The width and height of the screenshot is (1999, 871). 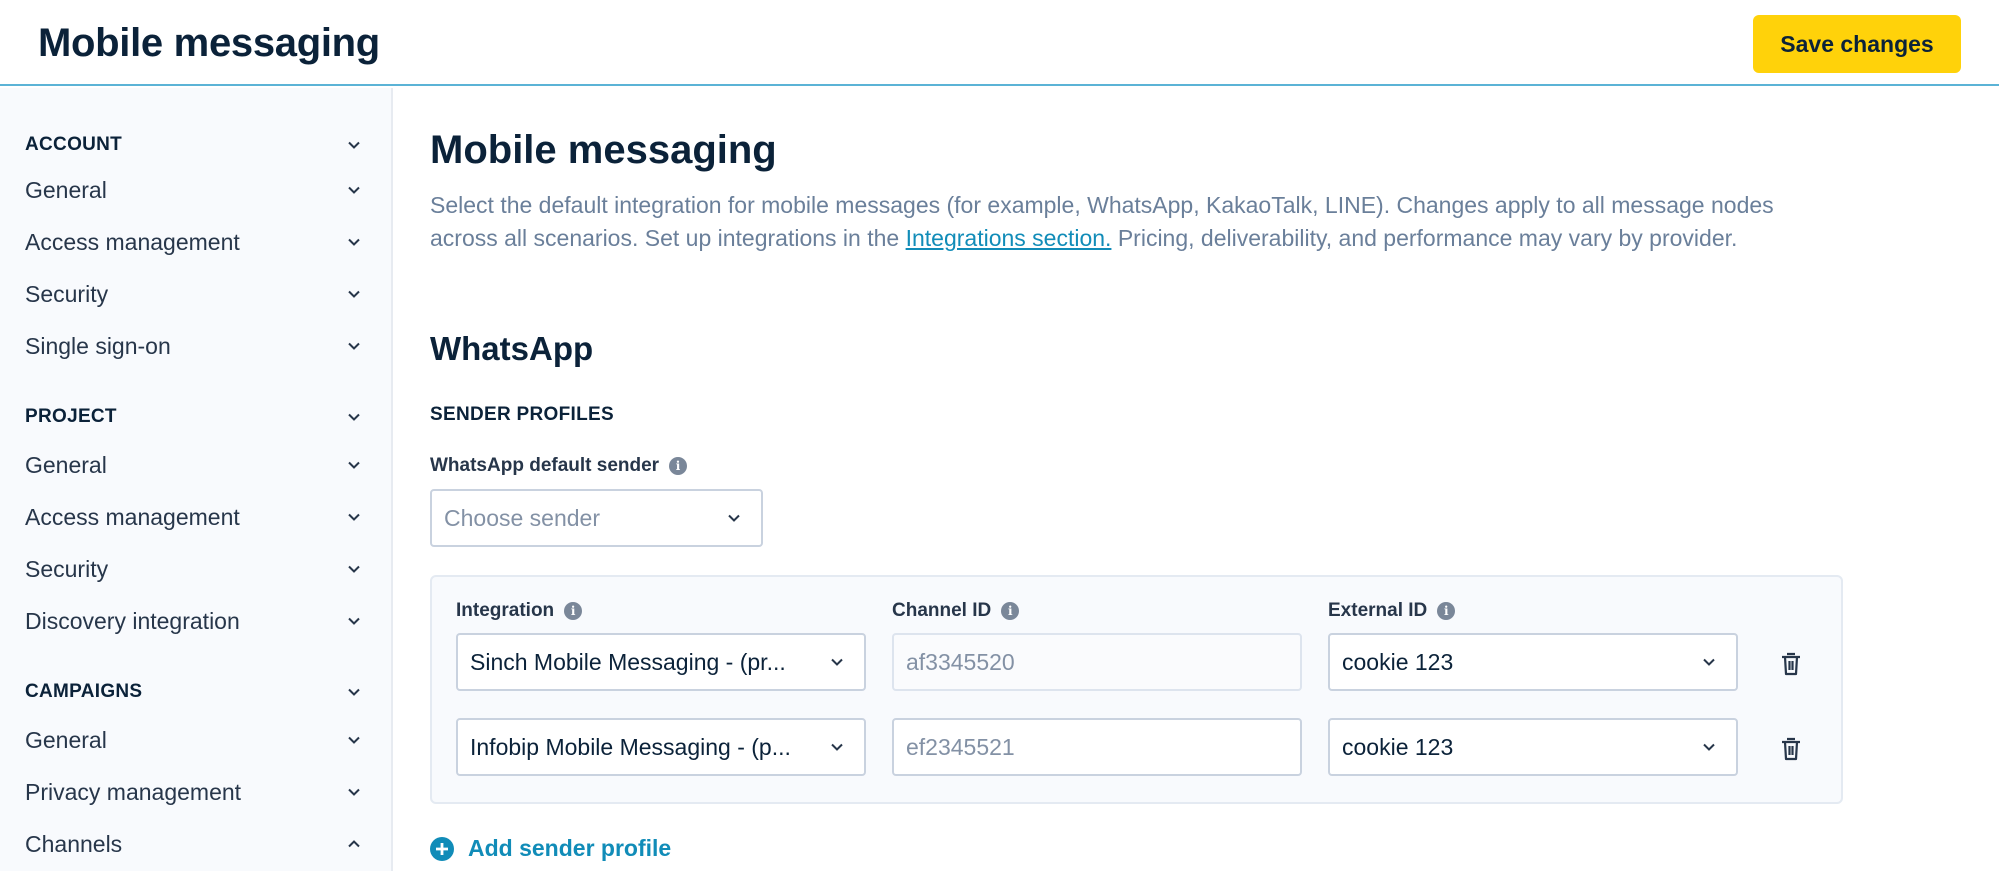 I want to click on sidebar-item-campaigns-privacy-management: Privacy management, so click(x=195, y=792).